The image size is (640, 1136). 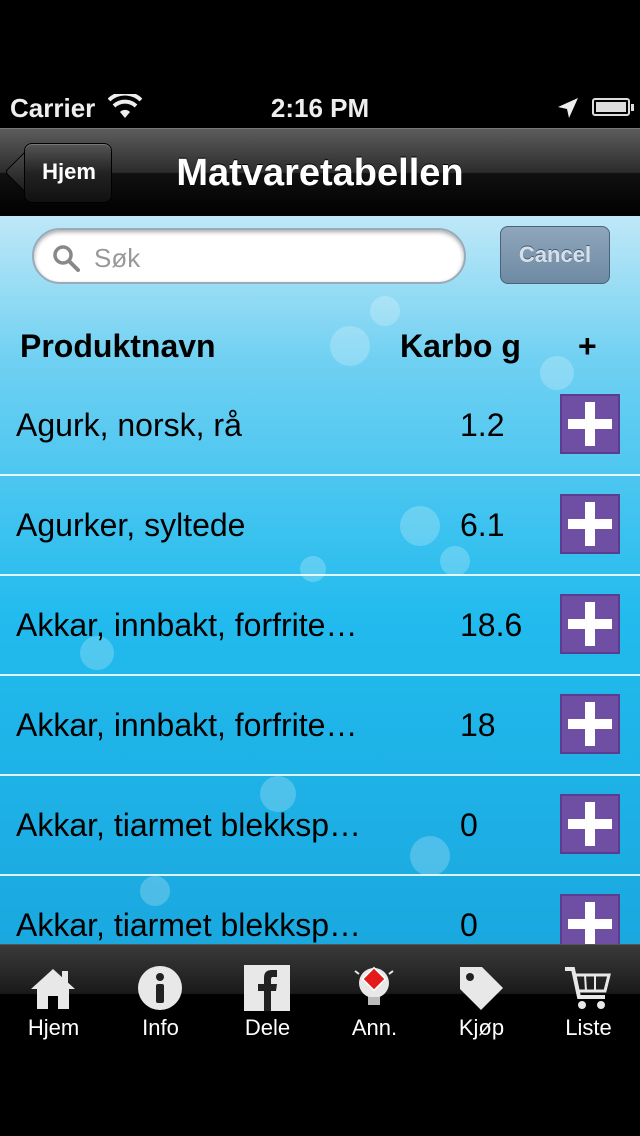 I want to click on tab-info: Info, so click(x=160, y=994).